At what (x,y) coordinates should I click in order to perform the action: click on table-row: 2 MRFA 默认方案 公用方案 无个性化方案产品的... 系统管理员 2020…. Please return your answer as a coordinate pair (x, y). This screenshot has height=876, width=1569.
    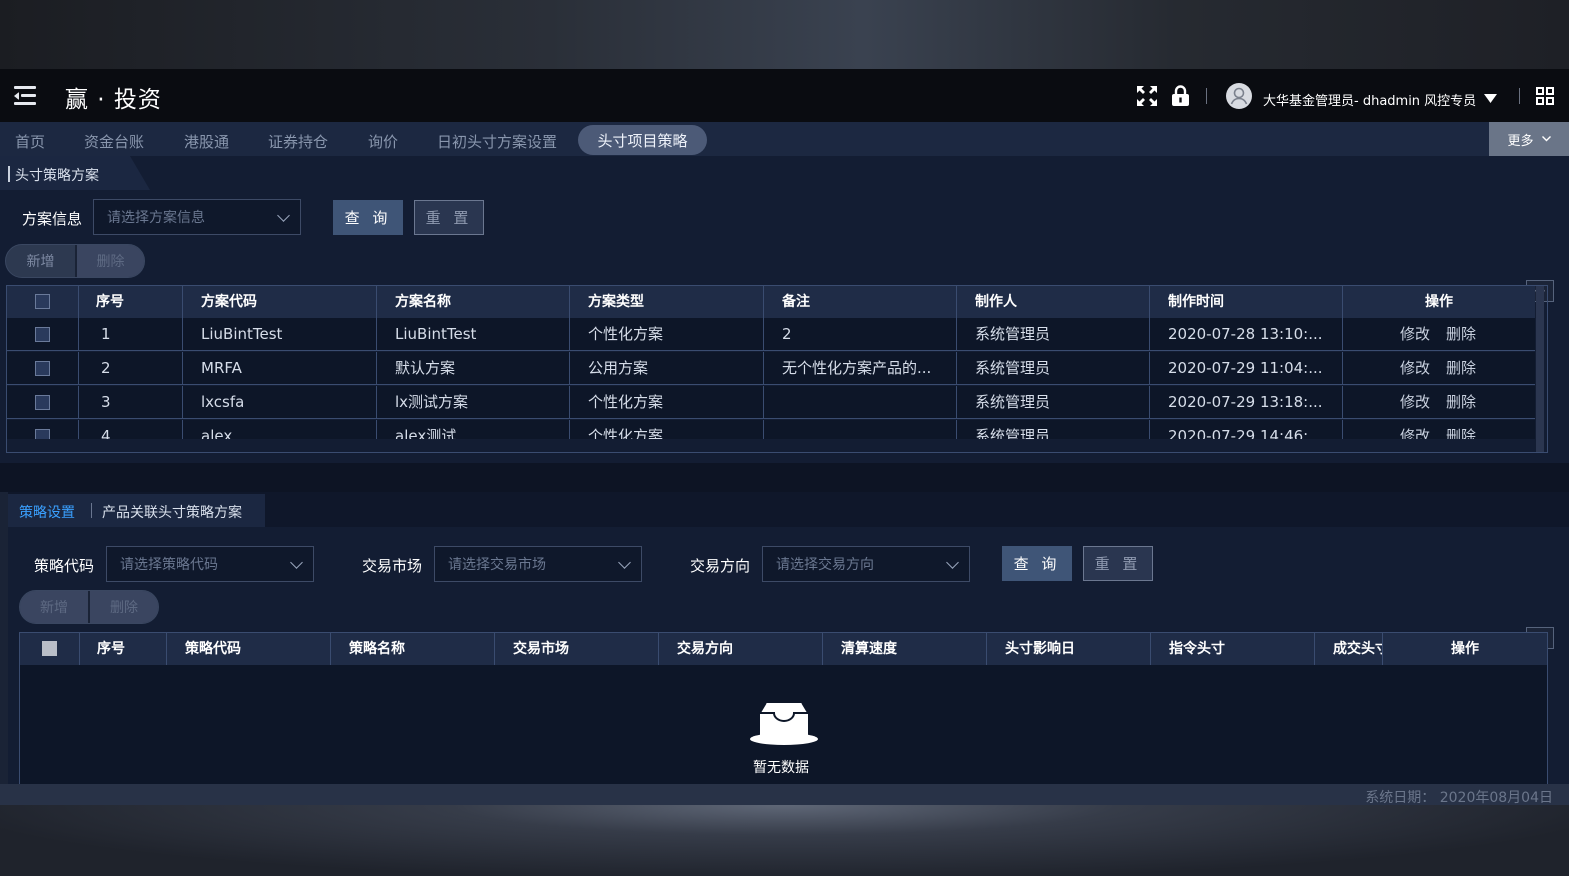
    Looking at the image, I should click on (771, 368).